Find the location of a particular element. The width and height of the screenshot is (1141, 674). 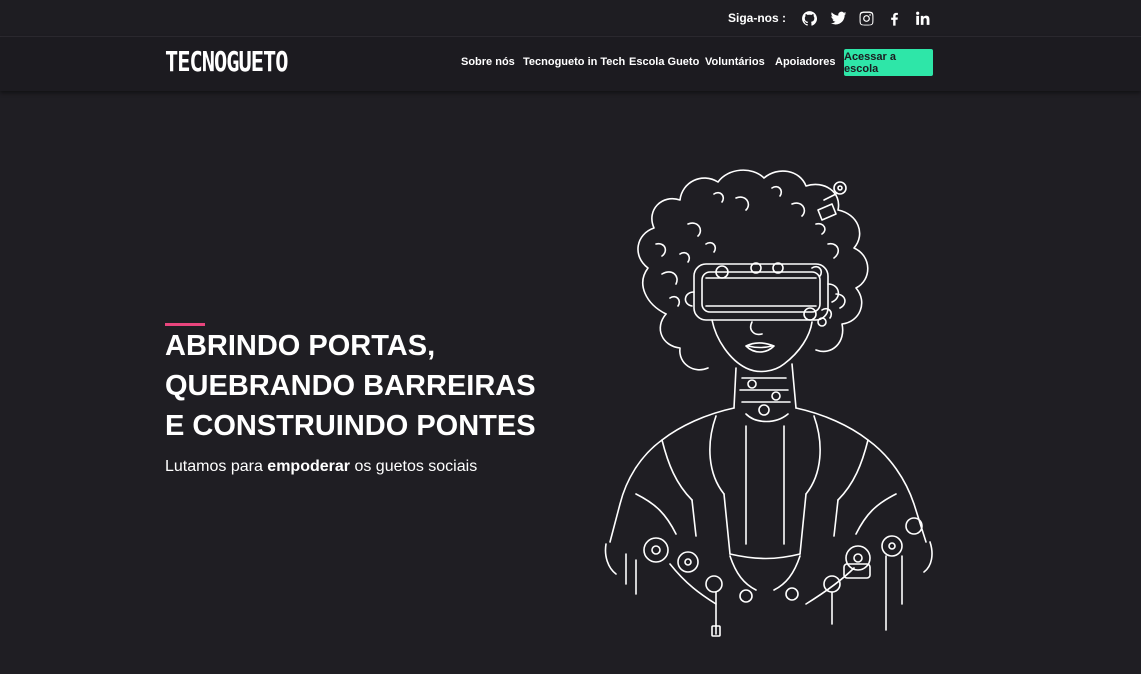

hair-outline is located at coordinates (753, 270).